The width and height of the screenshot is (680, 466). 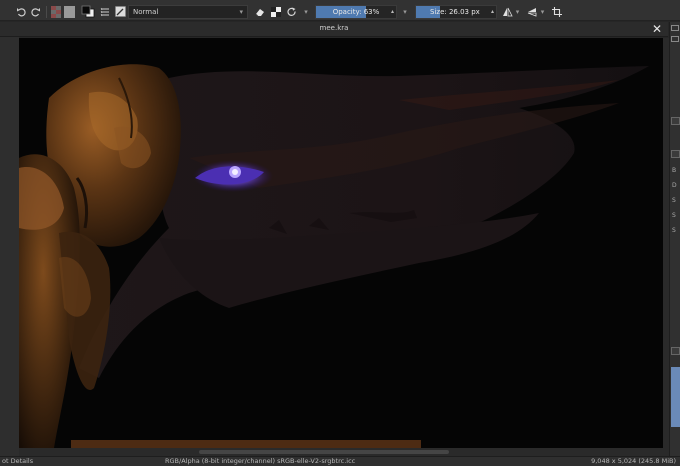 I want to click on docker-label: D, so click(x=674, y=185).